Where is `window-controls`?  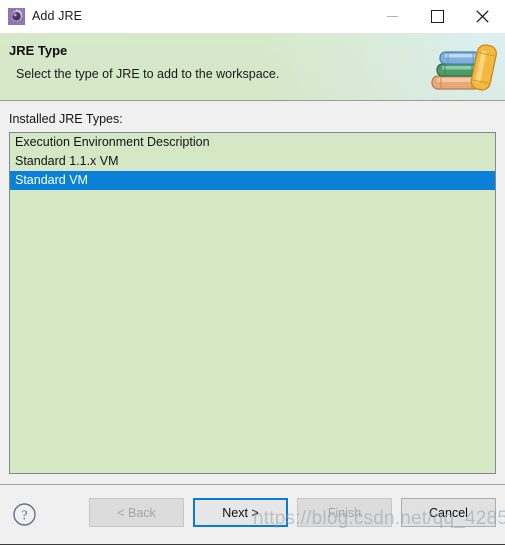
window-controls is located at coordinates (437, 16).